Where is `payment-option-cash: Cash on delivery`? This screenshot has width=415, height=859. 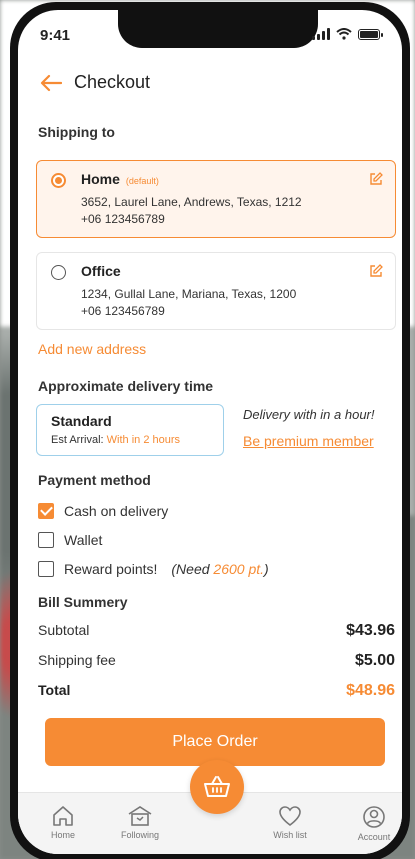
payment-option-cash: Cash on delivery is located at coordinates (103, 511).